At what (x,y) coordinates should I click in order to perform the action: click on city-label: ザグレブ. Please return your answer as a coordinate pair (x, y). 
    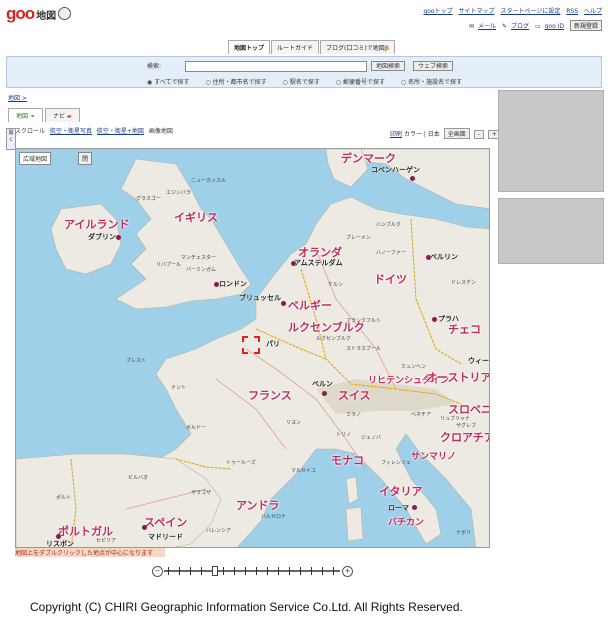
    Looking at the image, I should click on (466, 426).